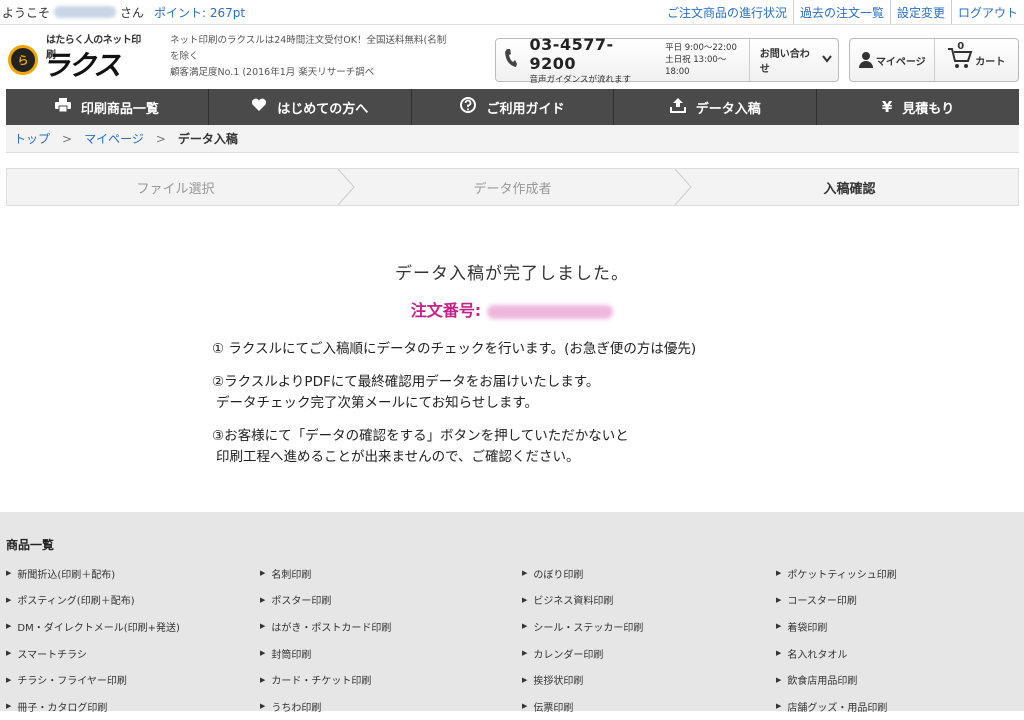  I want to click on logout-link: ログアウト, so click(987, 12).